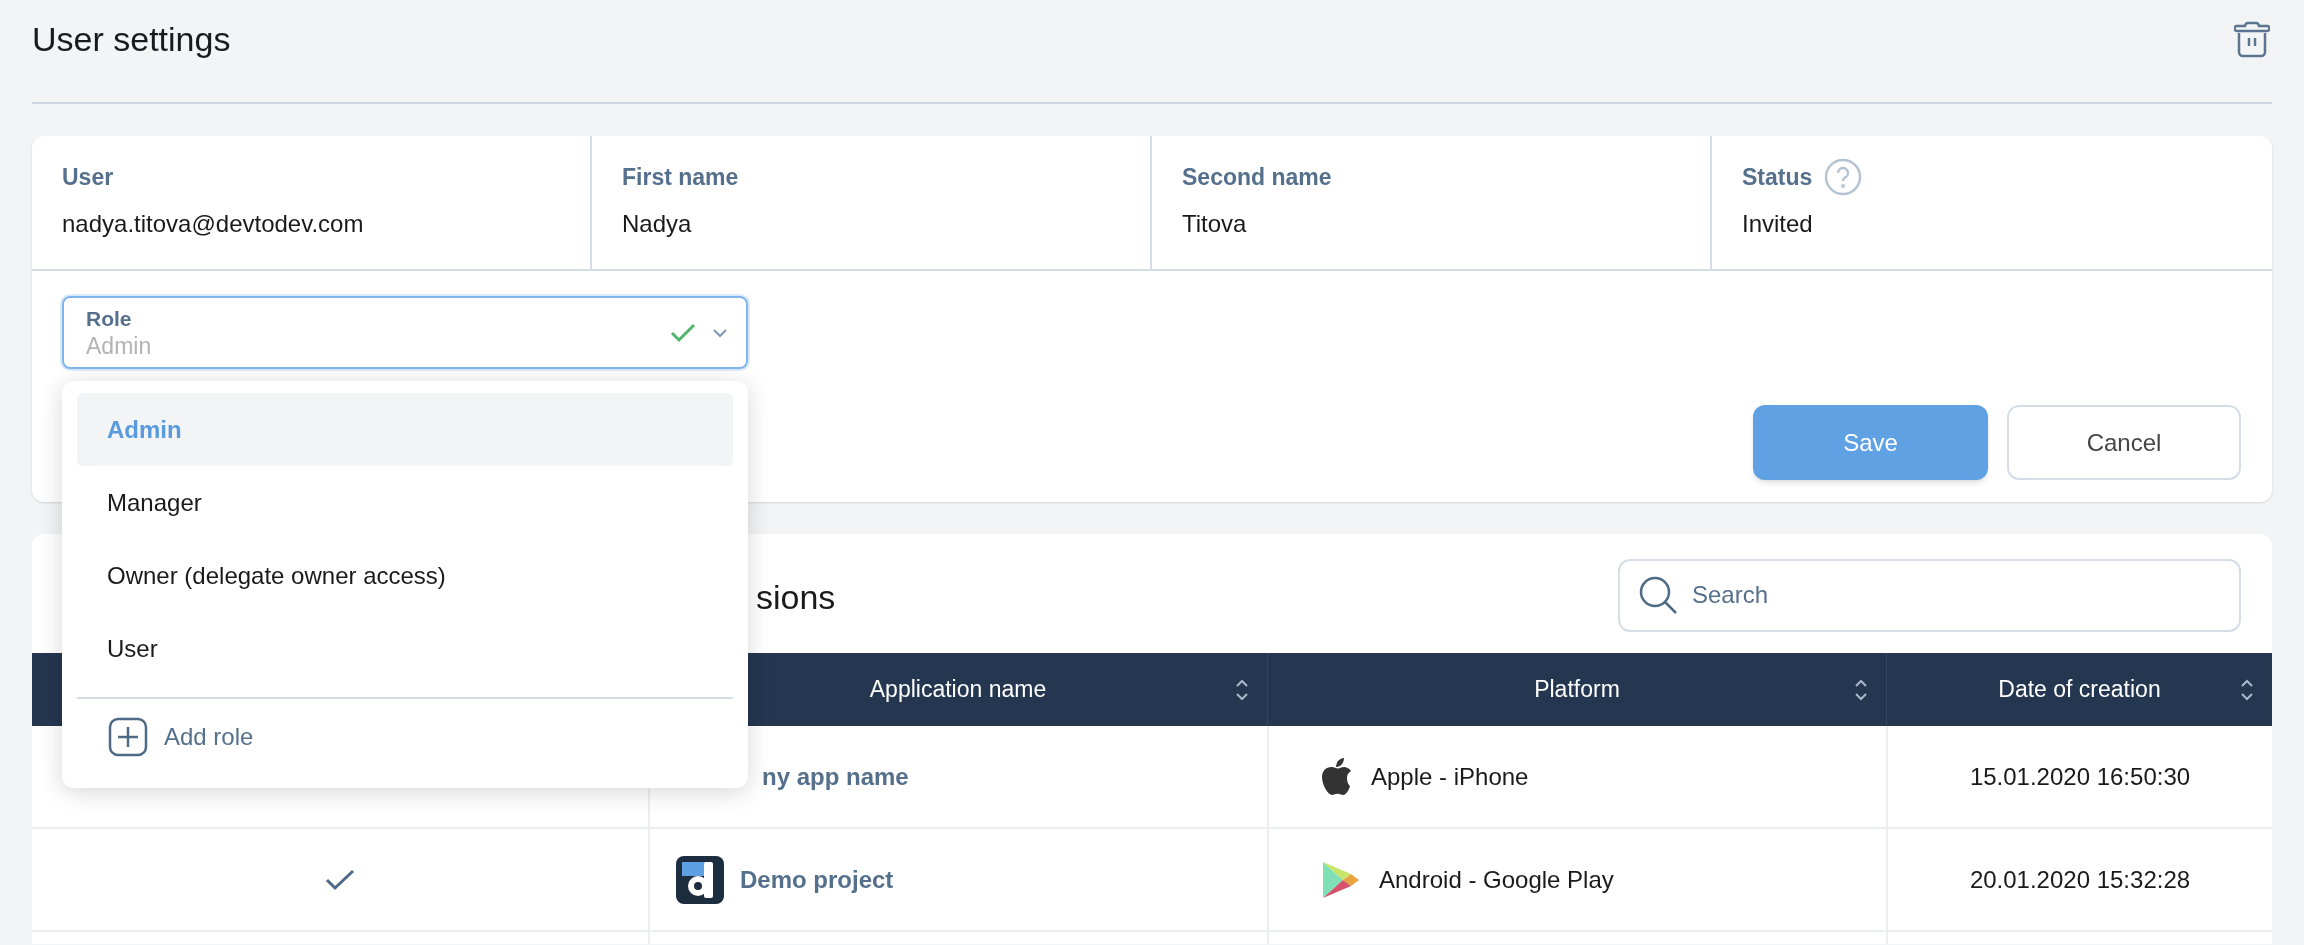 Image resolution: width=2304 pixels, height=945 pixels. What do you see at coordinates (1450, 776) in the screenshot?
I see `platform-name: Apple - iPhone` at bounding box center [1450, 776].